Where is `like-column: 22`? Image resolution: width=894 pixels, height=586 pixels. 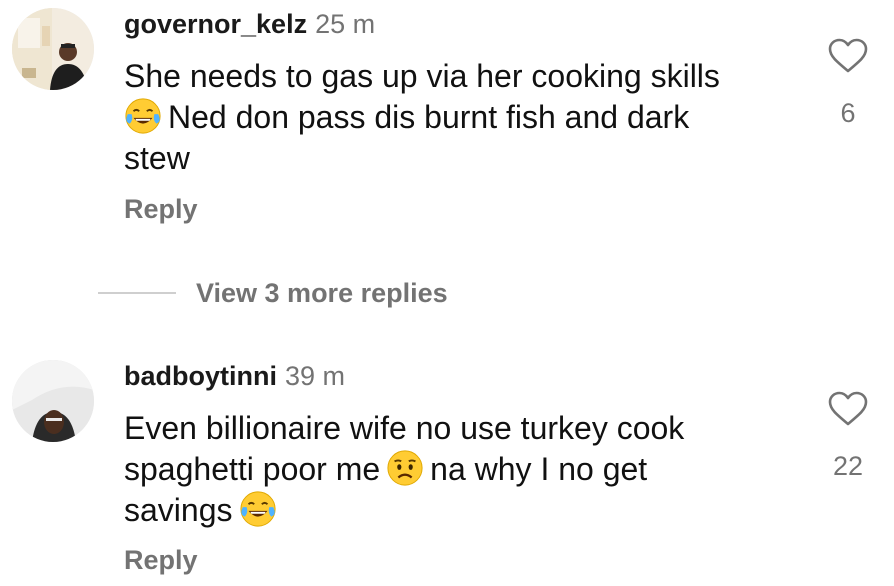
like-column: 22 is located at coordinates (848, 436).